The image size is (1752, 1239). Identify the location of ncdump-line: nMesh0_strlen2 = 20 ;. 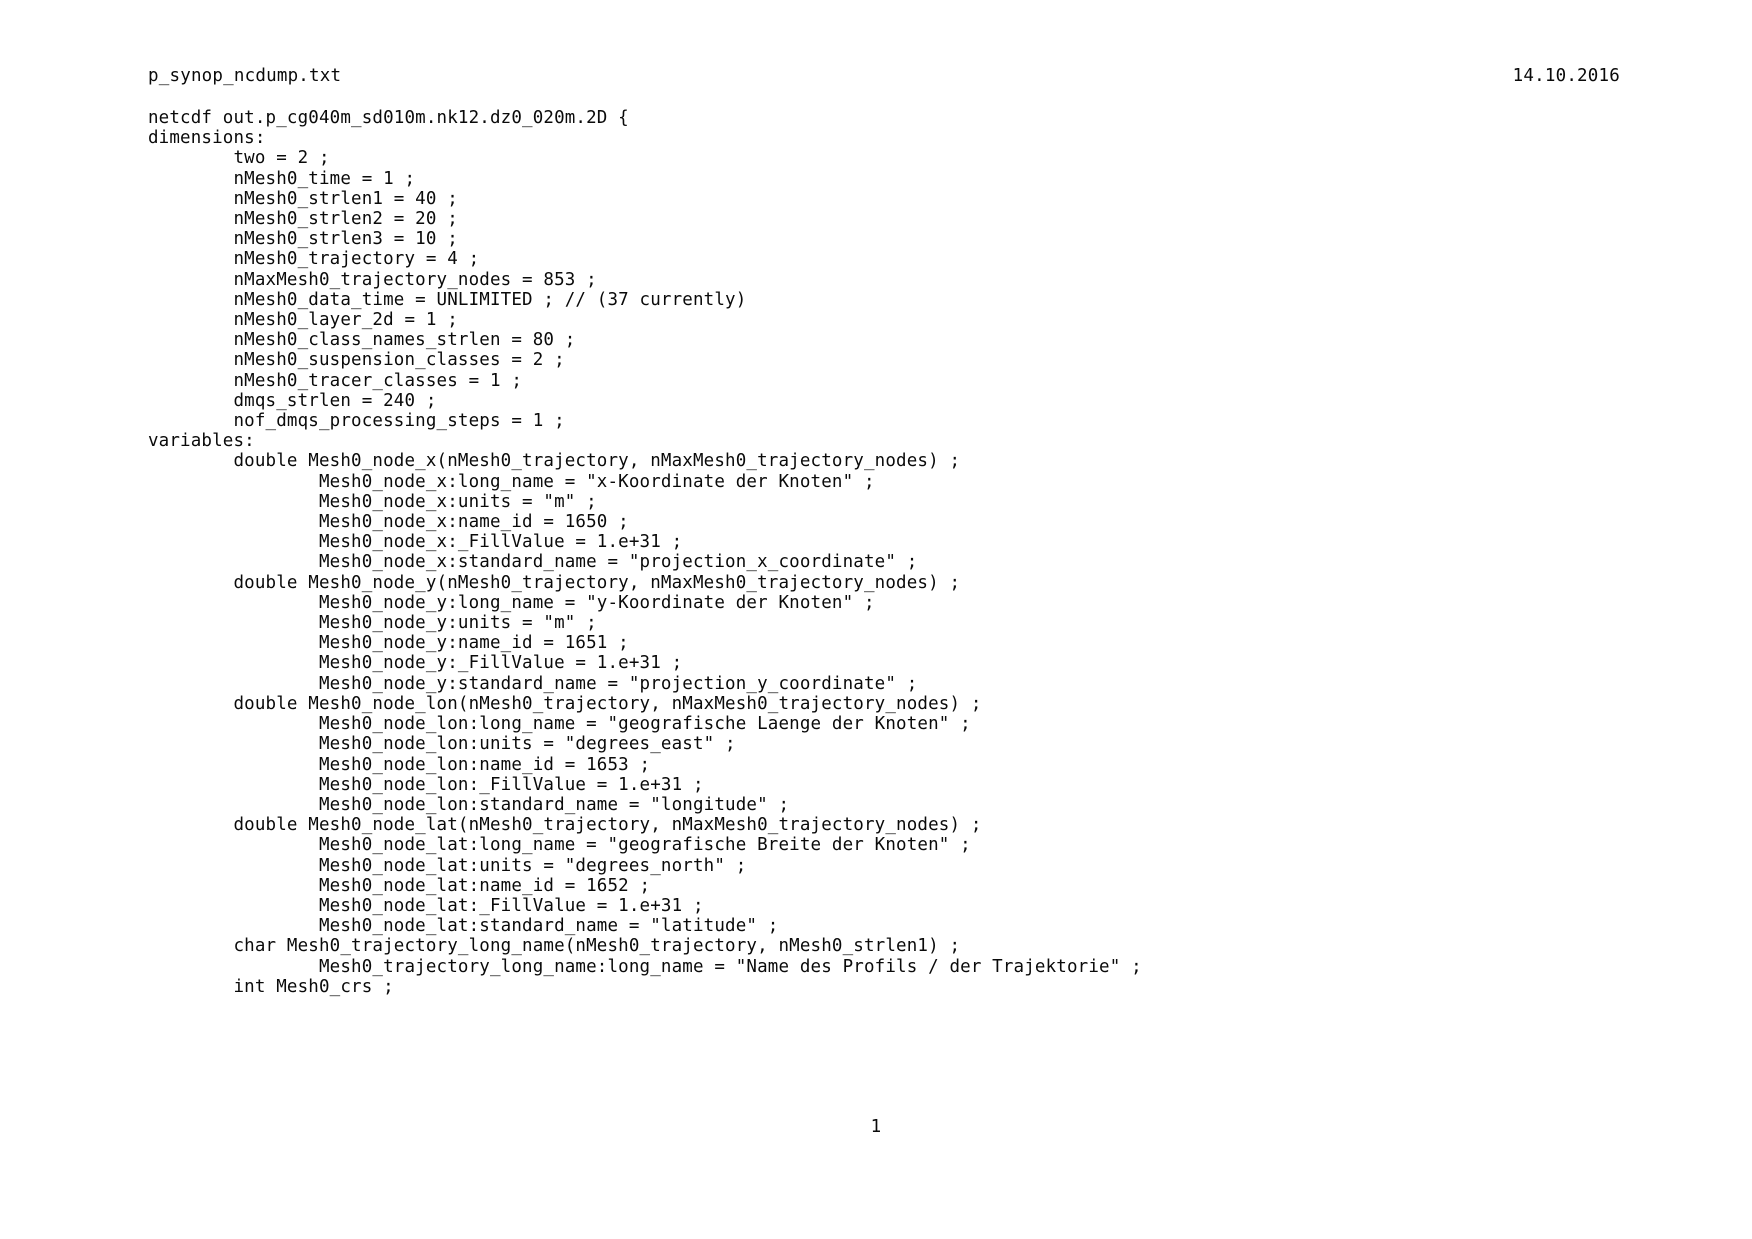
(303, 219).